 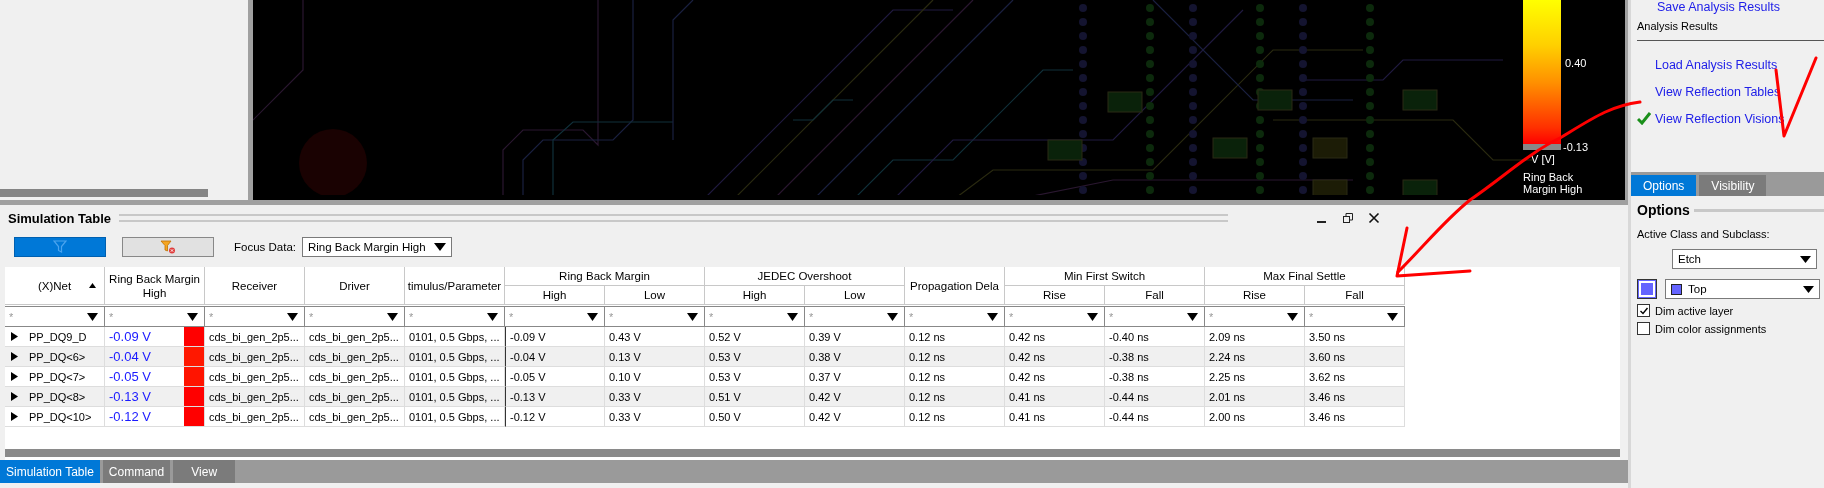 What do you see at coordinates (1255, 417) in the screenshot?
I see `table-cell: 2.00 ns` at bounding box center [1255, 417].